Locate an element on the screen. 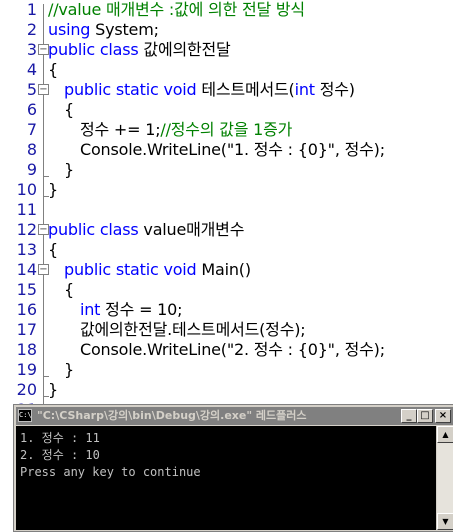  line-number: 1 is located at coordinates (31, 9).